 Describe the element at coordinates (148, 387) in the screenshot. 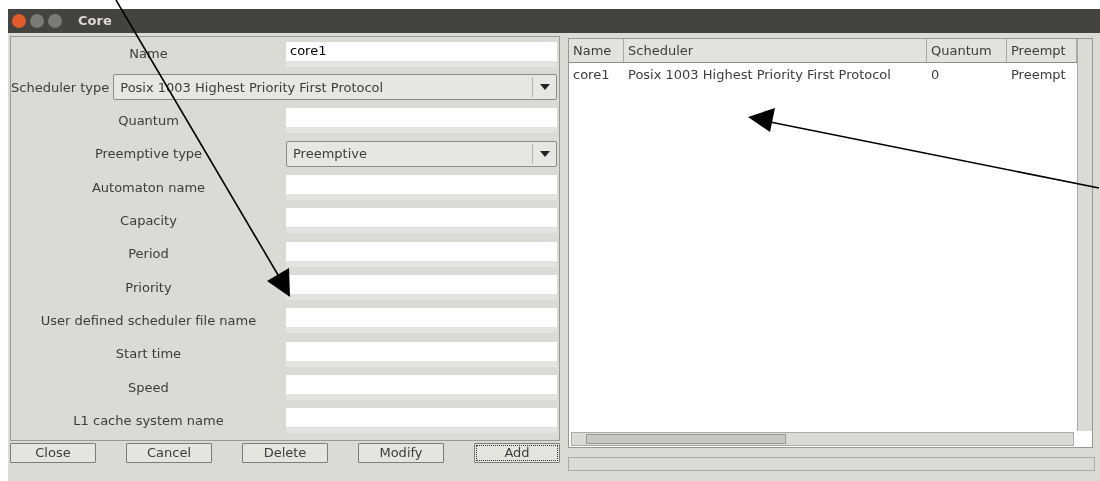

I see `field-label: Speed` at that location.